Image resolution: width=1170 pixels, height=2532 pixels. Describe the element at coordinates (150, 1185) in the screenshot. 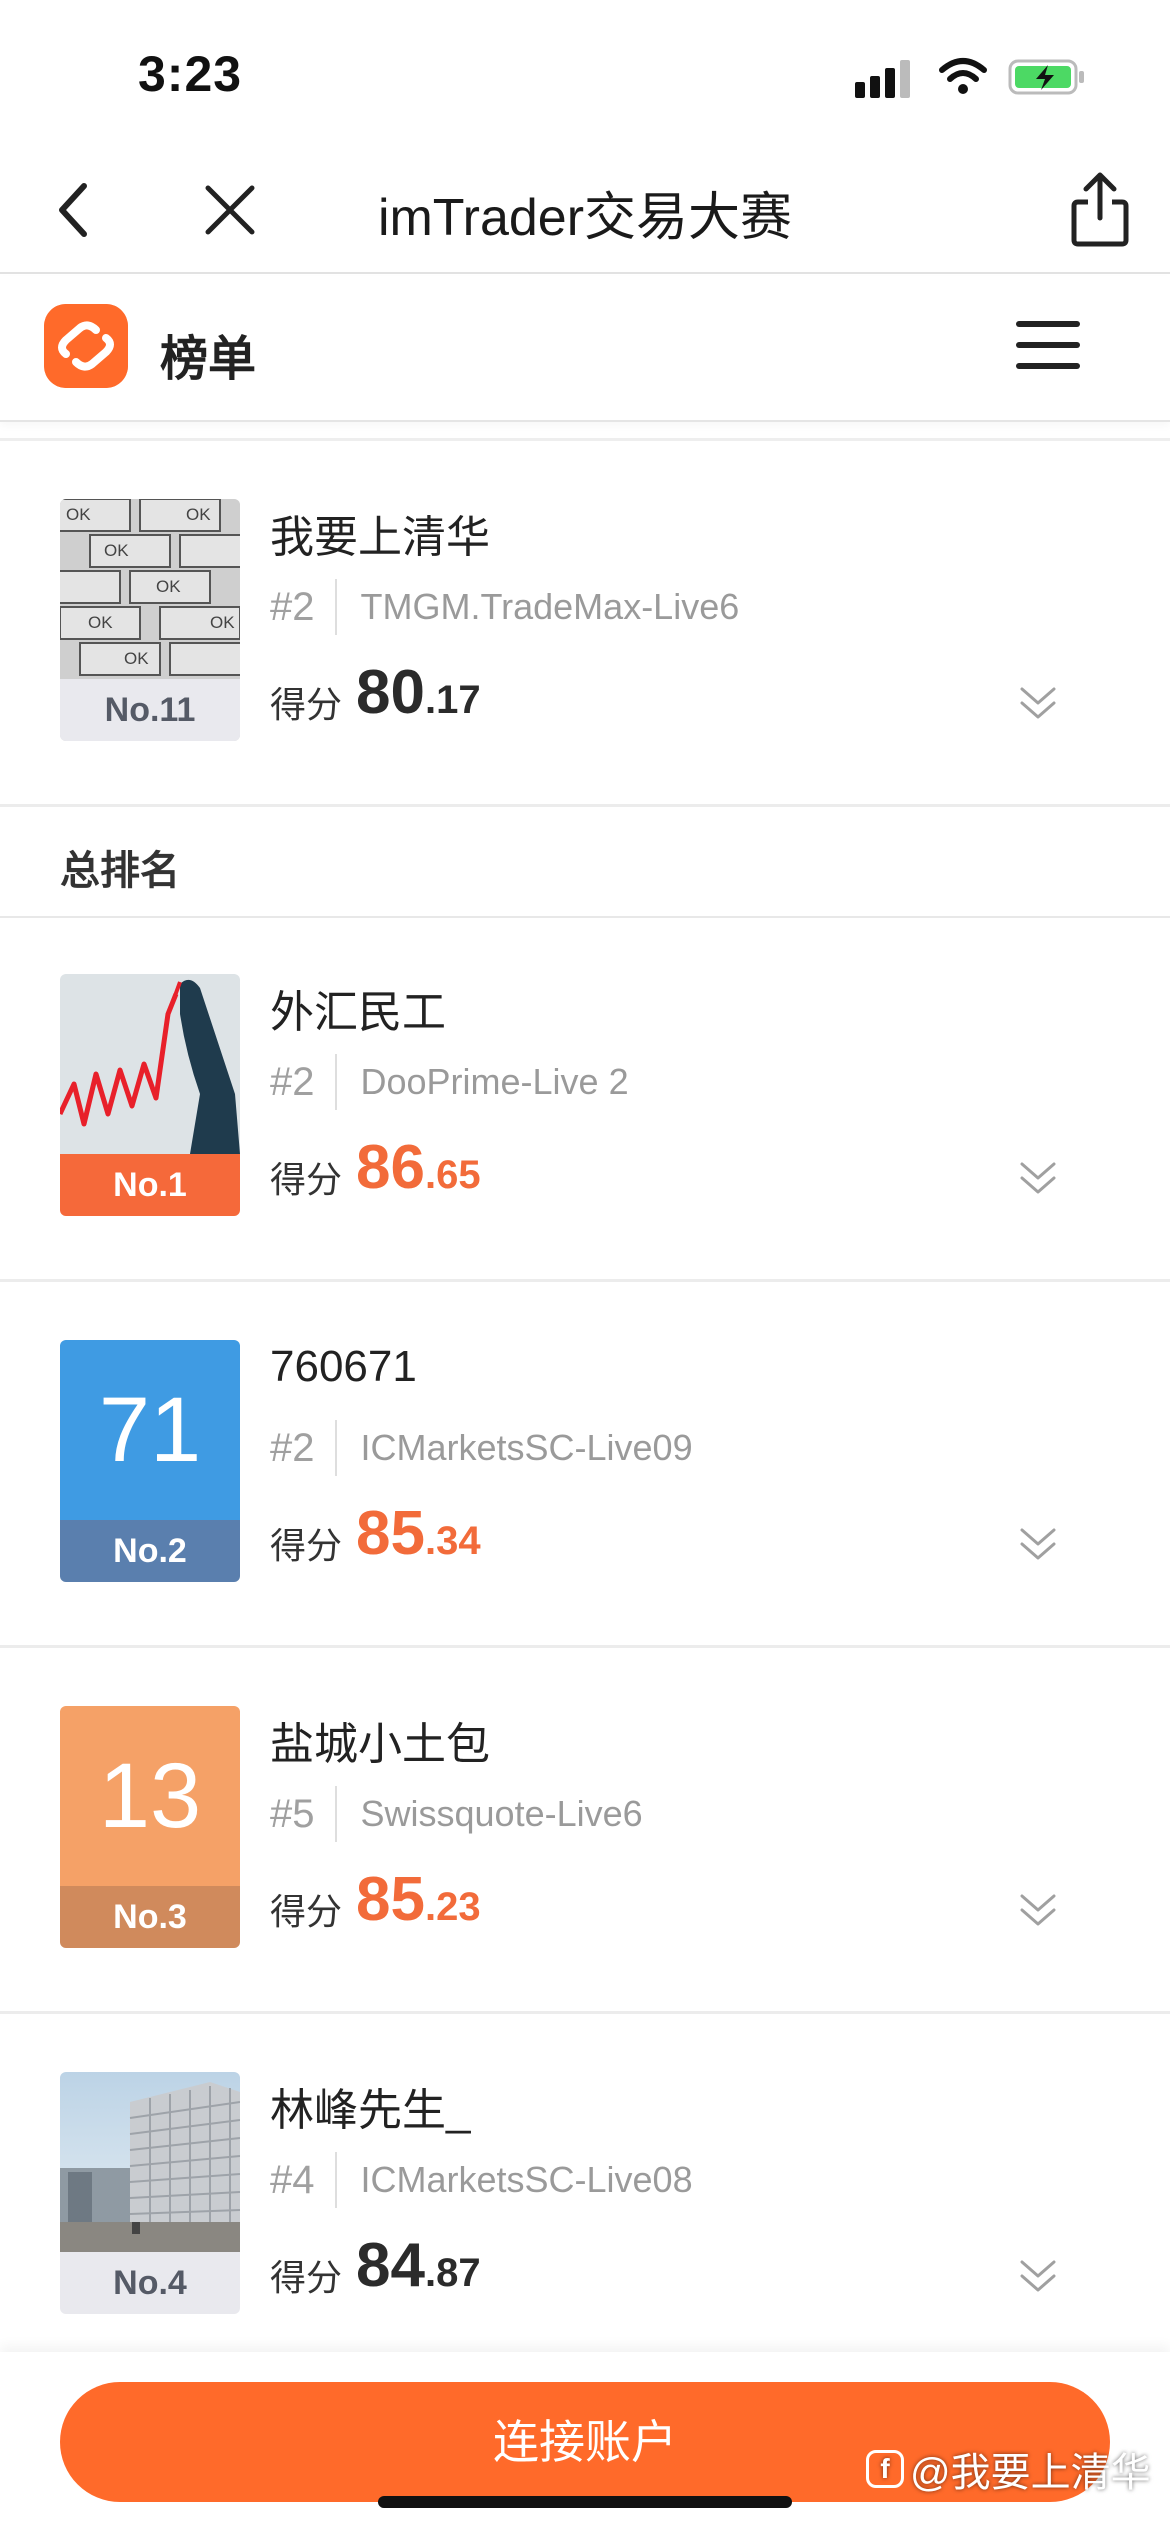

I see `rank-badge: No.1` at that location.